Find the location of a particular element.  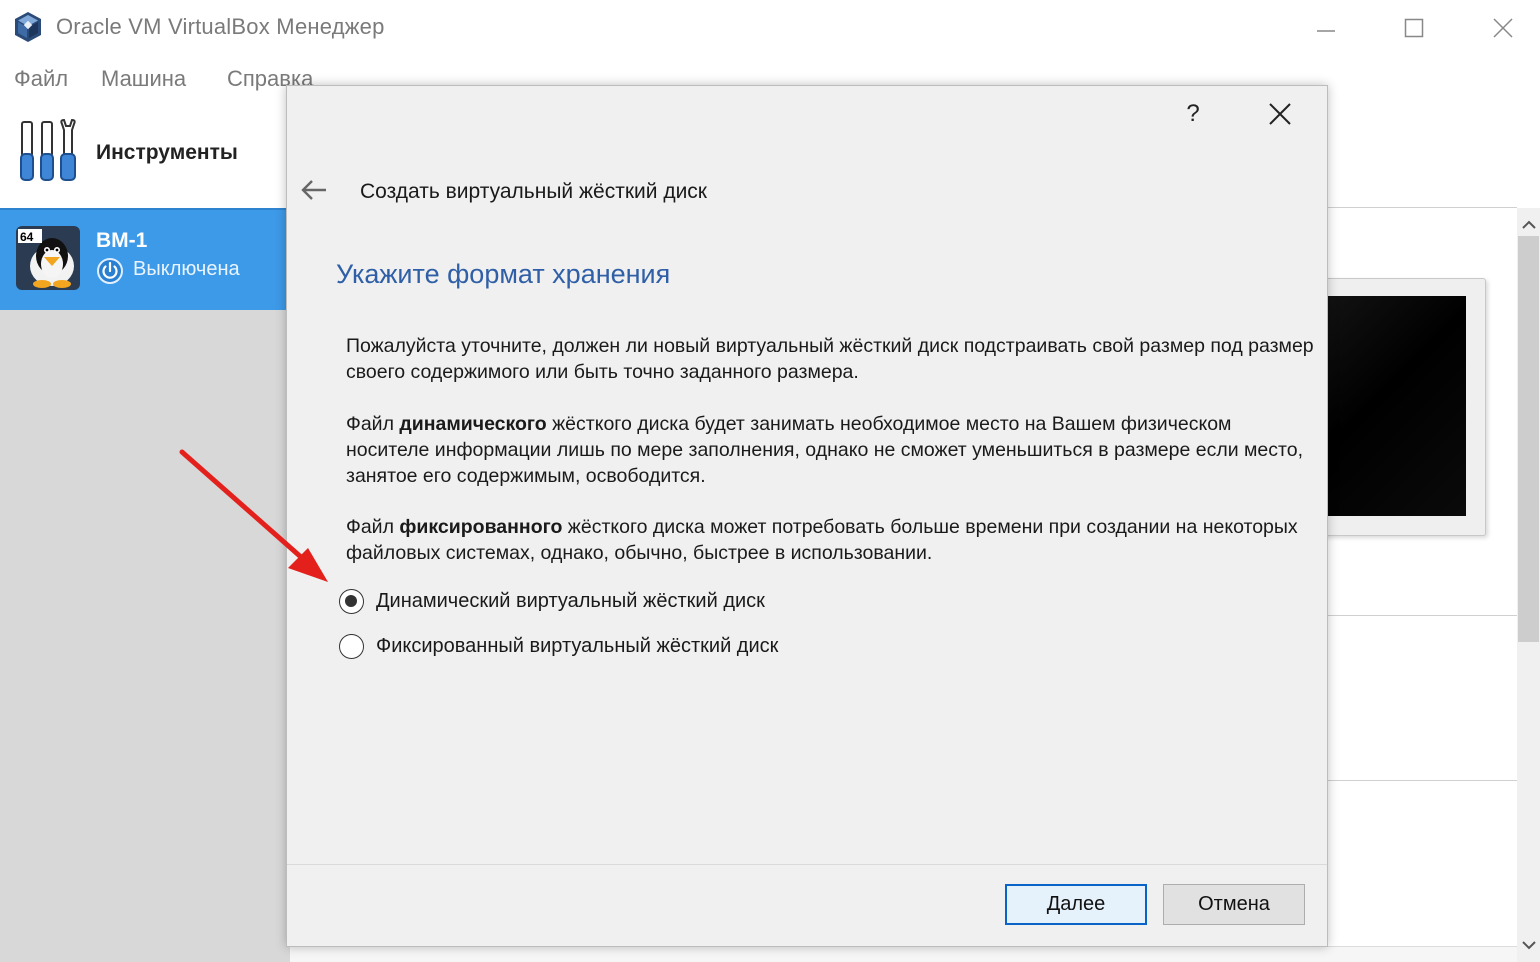

button-separator is located at coordinates (807, 864).